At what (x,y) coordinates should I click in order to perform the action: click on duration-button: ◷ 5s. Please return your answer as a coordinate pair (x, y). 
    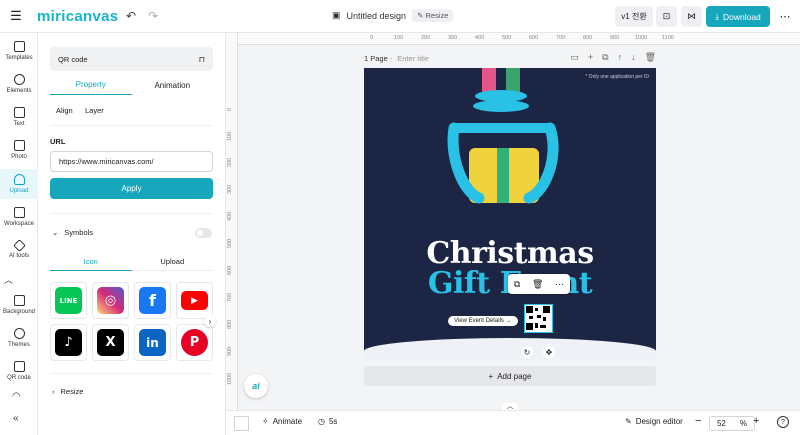
    Looking at the image, I should click on (327, 421).